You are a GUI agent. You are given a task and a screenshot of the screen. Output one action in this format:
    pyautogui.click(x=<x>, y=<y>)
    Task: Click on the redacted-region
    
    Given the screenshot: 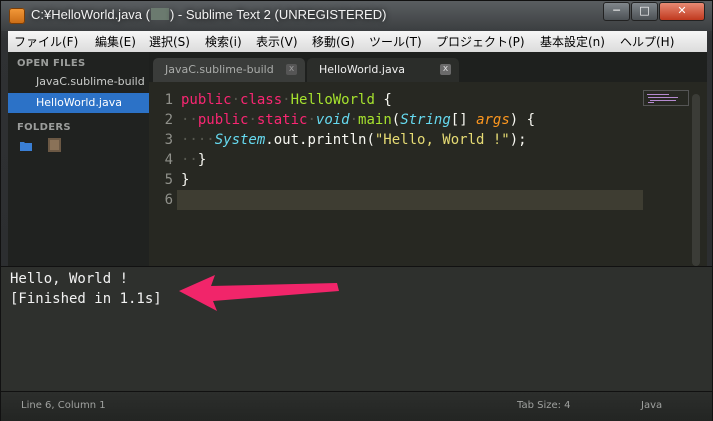 What is the action you would take?
    pyautogui.click(x=159, y=14)
    